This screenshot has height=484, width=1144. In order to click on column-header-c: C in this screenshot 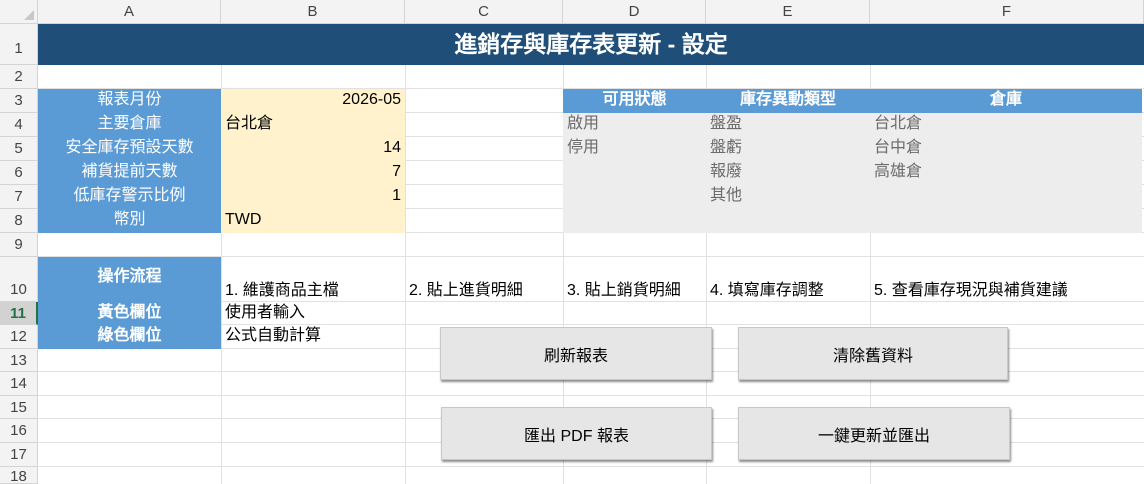, I will do `click(484, 12)`.